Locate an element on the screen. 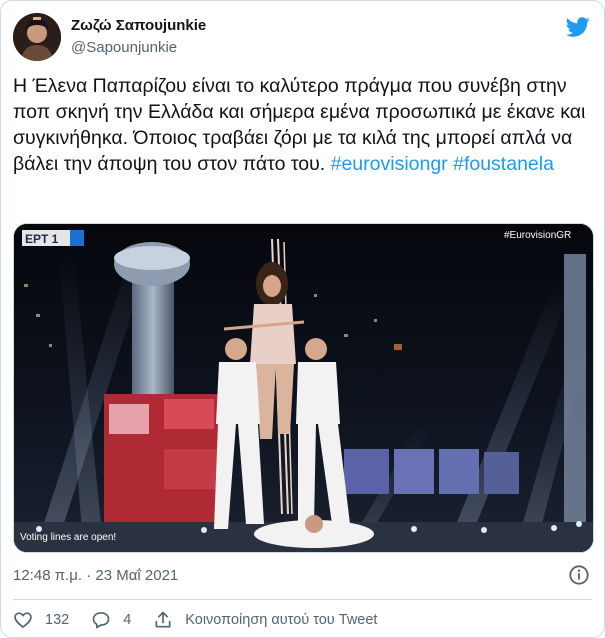 This screenshot has width=605, height=638. broadcast-ticker: Voting lines are open! is located at coordinates (68, 537).